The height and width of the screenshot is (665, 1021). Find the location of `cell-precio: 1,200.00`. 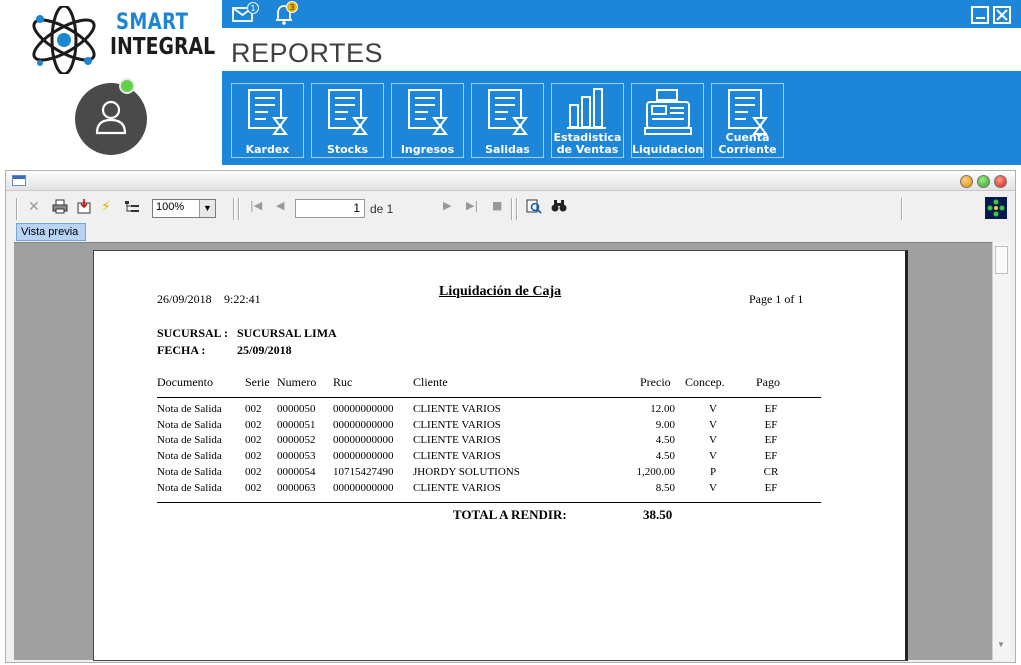

cell-precio: 1,200.00 is located at coordinates (656, 471).